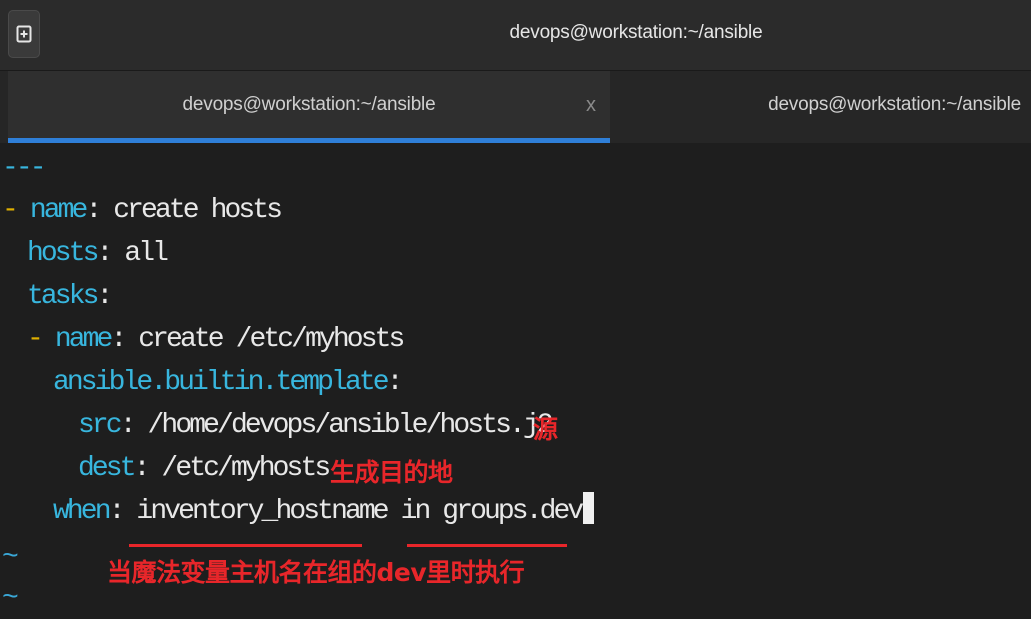 This screenshot has width=1031, height=619. I want to click on annotation-when: 当魔法变量主机名在组的dev里时执行, so click(316, 572).